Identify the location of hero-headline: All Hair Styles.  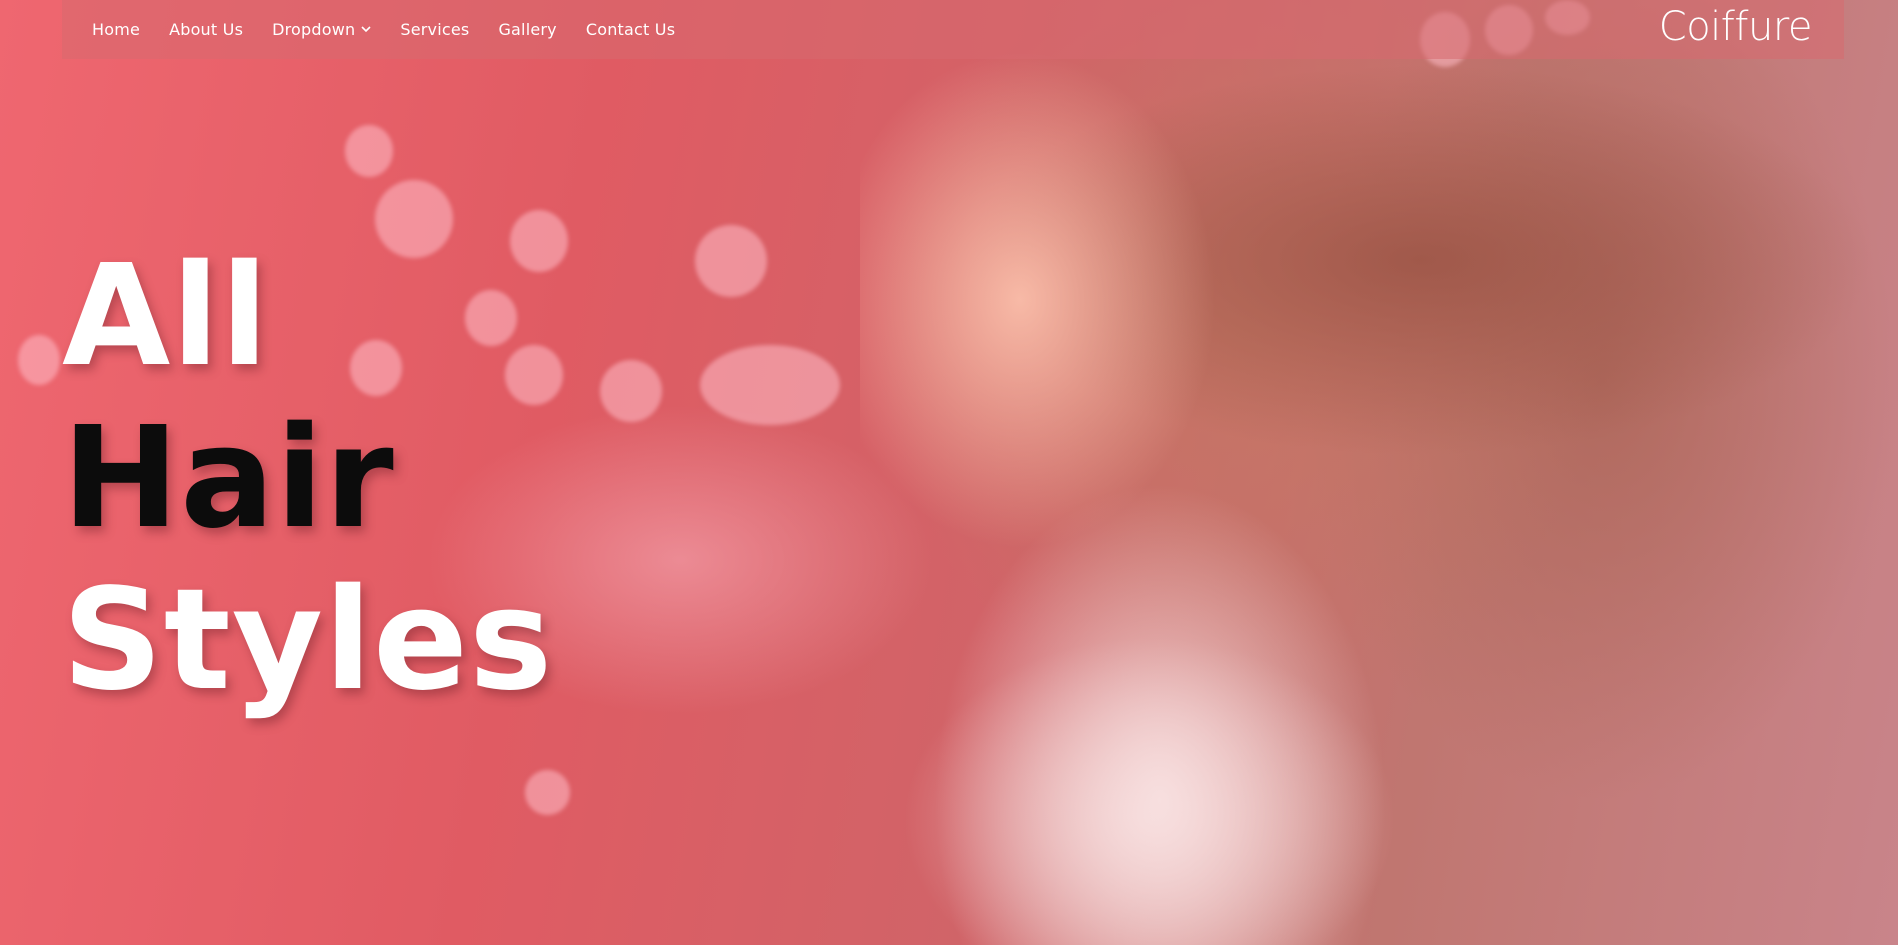
(307, 479).